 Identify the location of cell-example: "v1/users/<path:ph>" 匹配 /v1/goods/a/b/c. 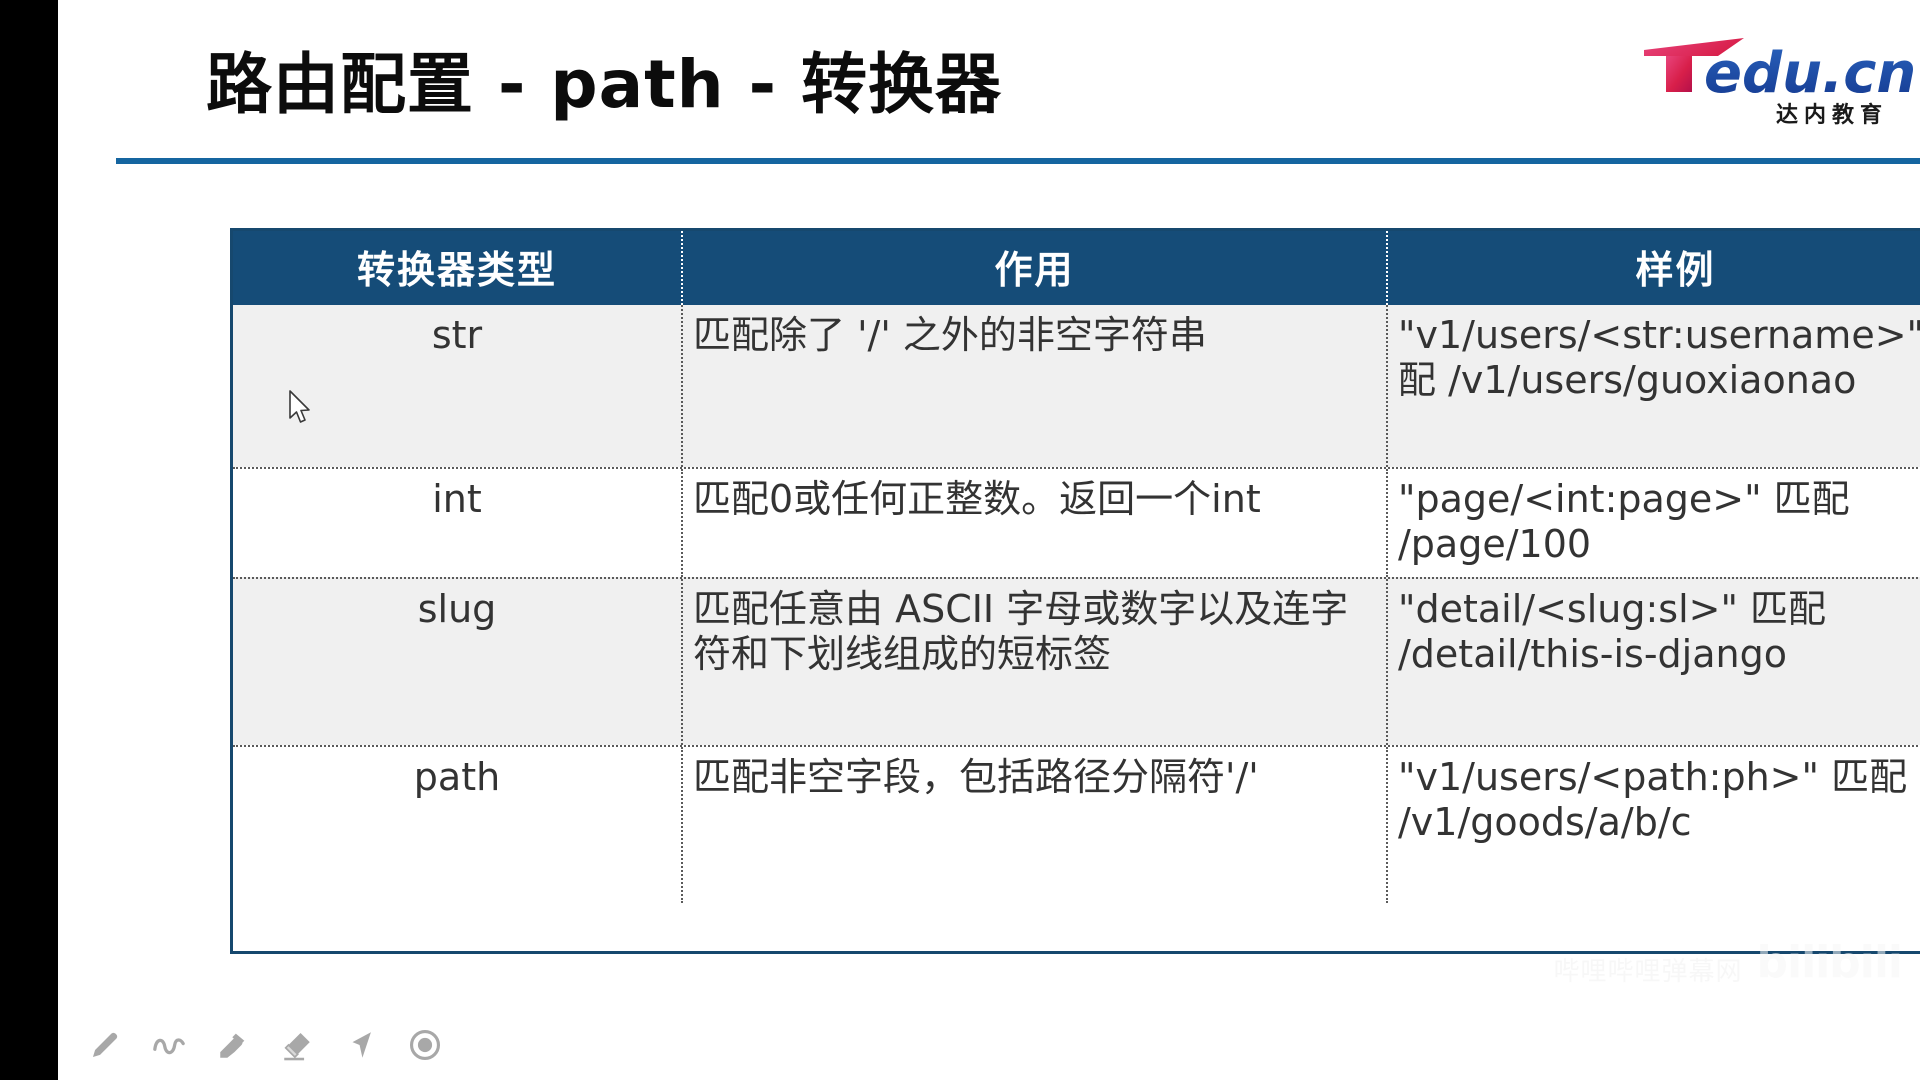
(1653, 799).